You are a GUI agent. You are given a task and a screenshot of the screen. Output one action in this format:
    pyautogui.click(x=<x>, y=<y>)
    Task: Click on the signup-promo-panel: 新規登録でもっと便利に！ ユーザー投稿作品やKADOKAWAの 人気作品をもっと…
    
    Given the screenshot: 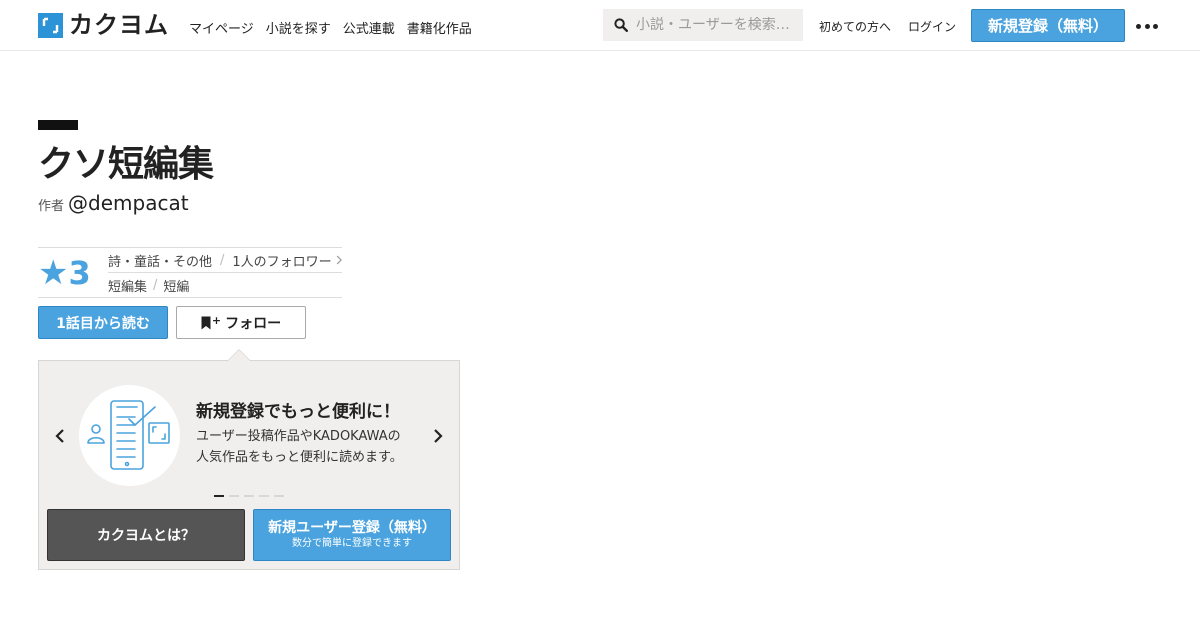 What is the action you would take?
    pyautogui.click(x=249, y=459)
    